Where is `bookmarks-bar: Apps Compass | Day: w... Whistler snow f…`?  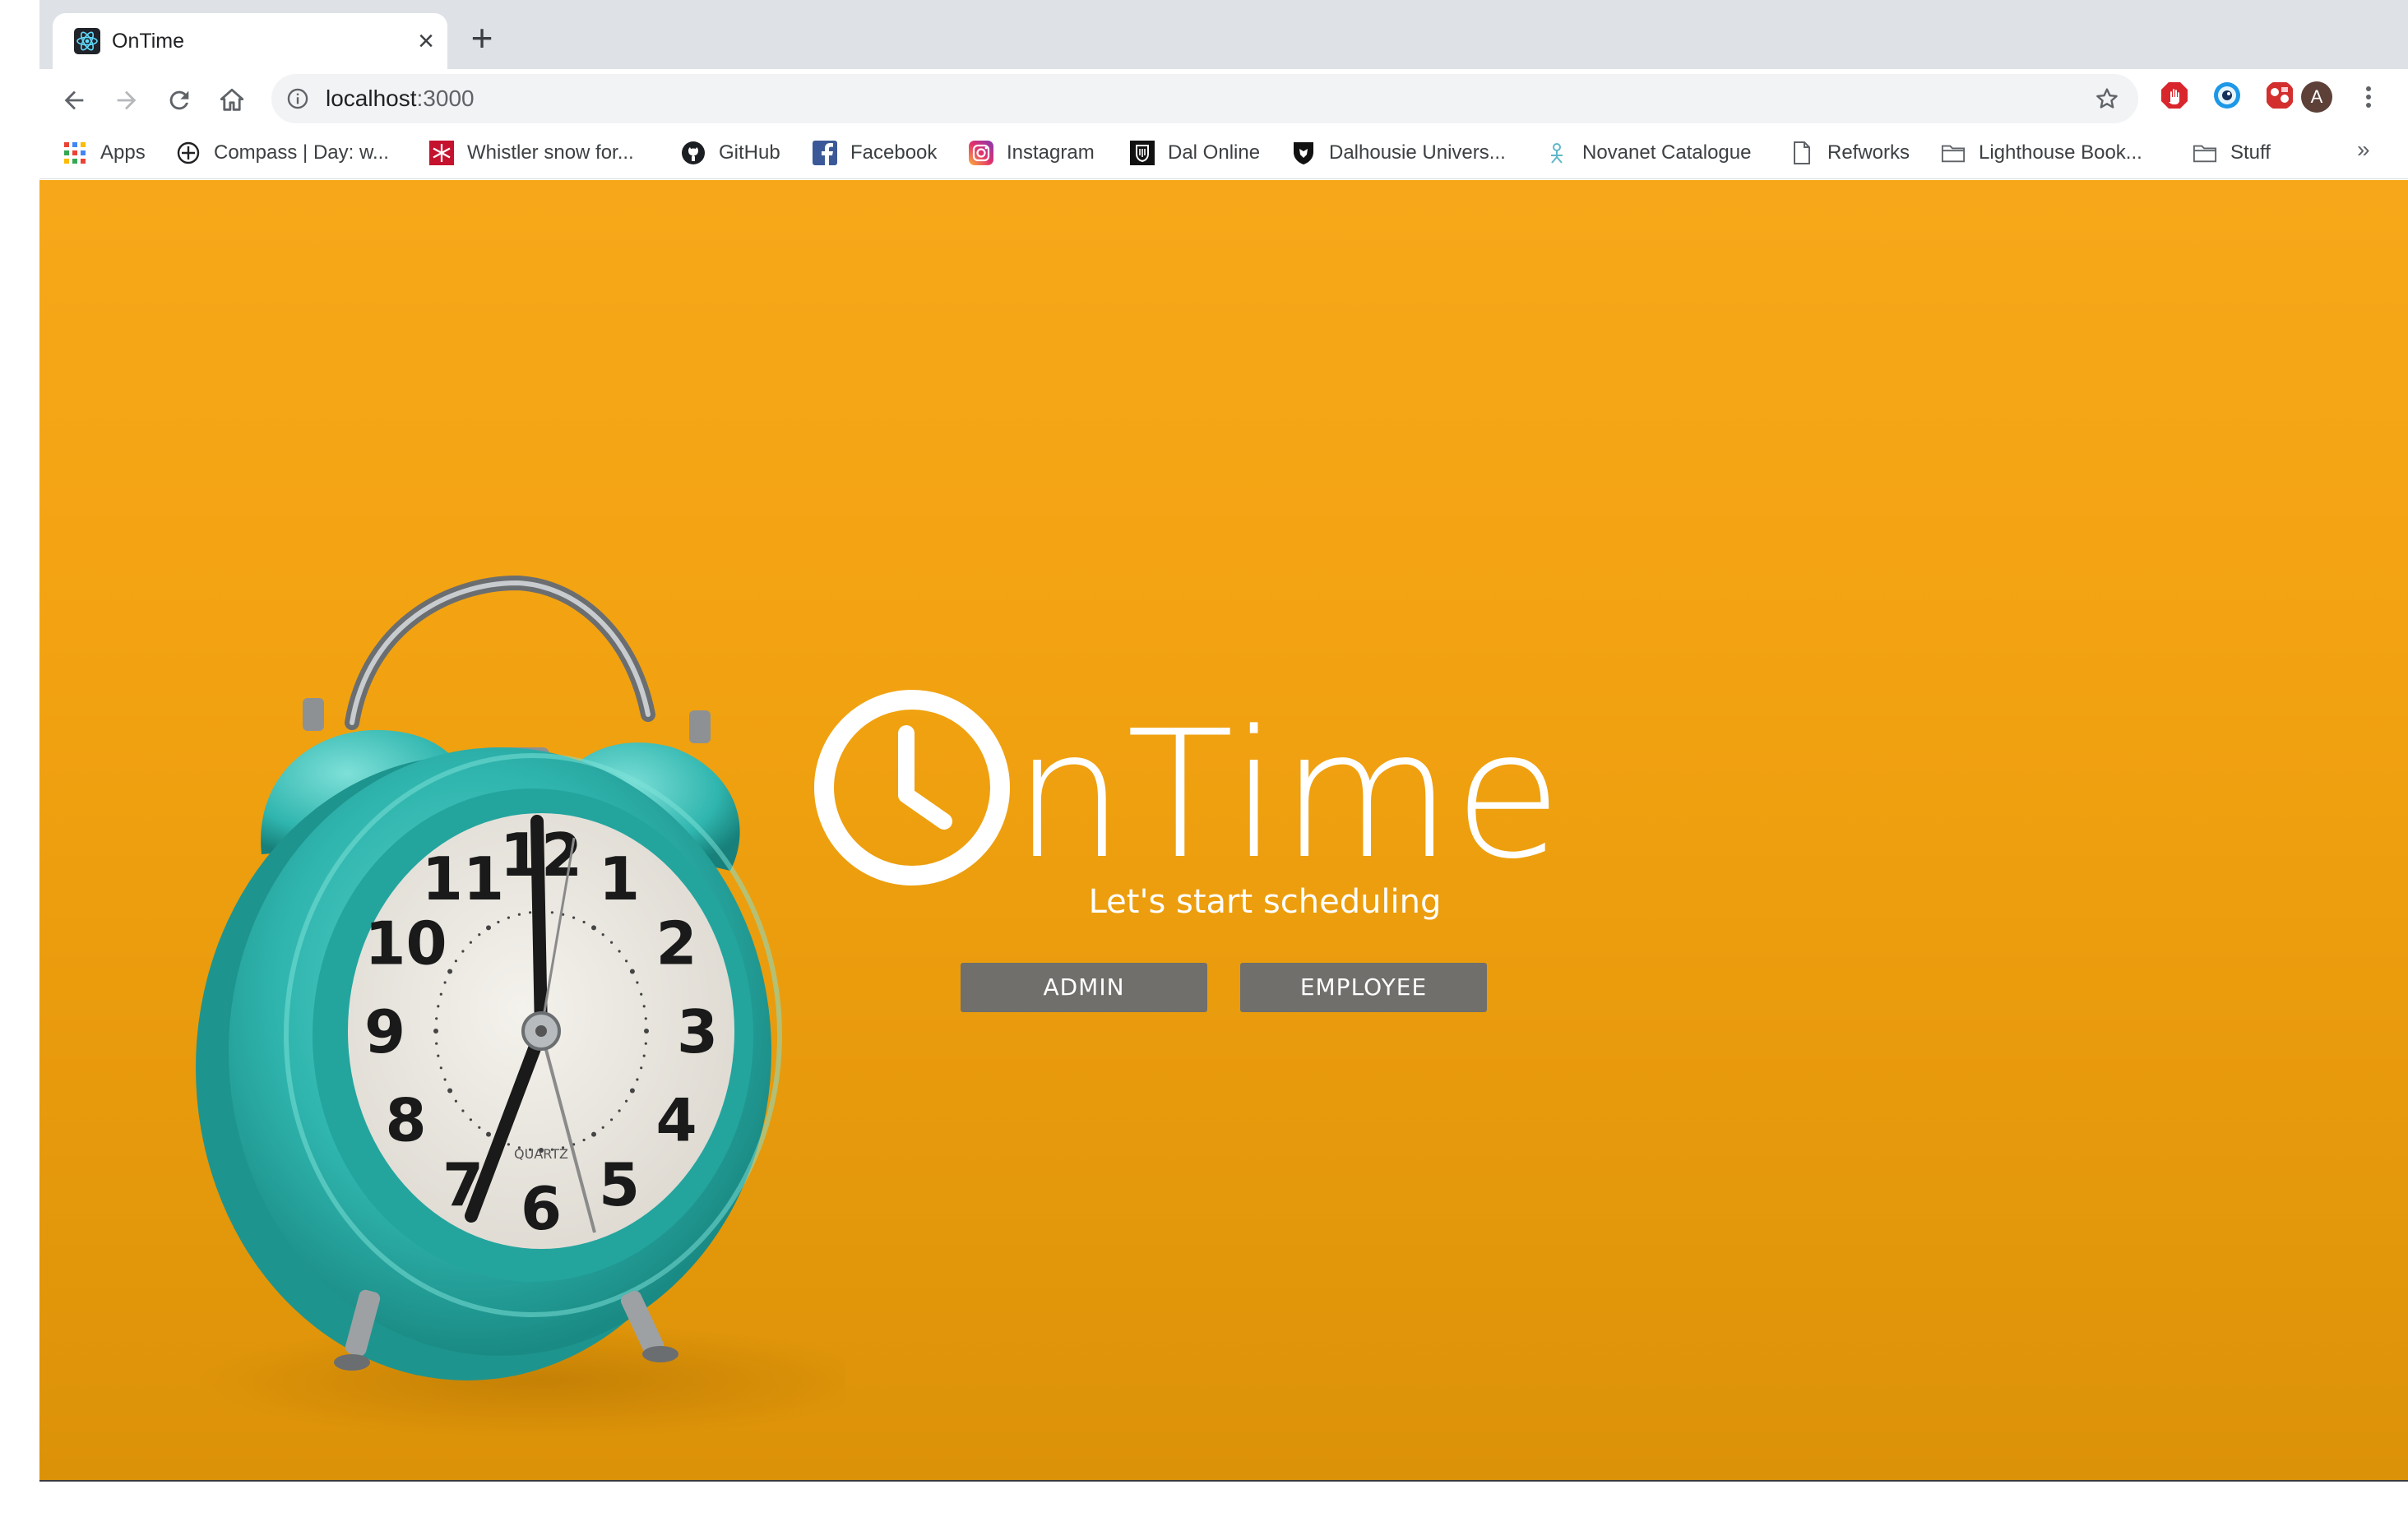 bookmarks-bar: Apps Compass | Day: w... Whistler snow f… is located at coordinates (1223, 153).